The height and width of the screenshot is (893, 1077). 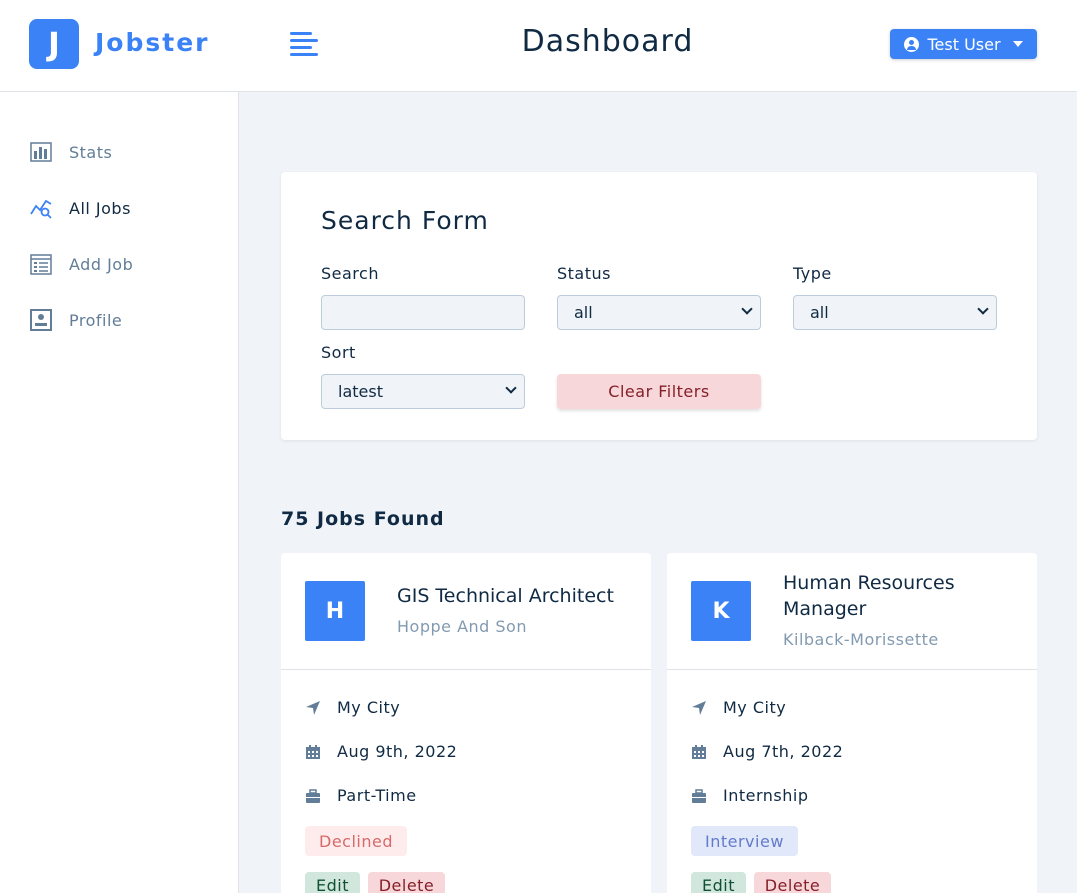 What do you see at coordinates (91, 152) in the screenshot?
I see `sidebar-item-label: Stats` at bounding box center [91, 152].